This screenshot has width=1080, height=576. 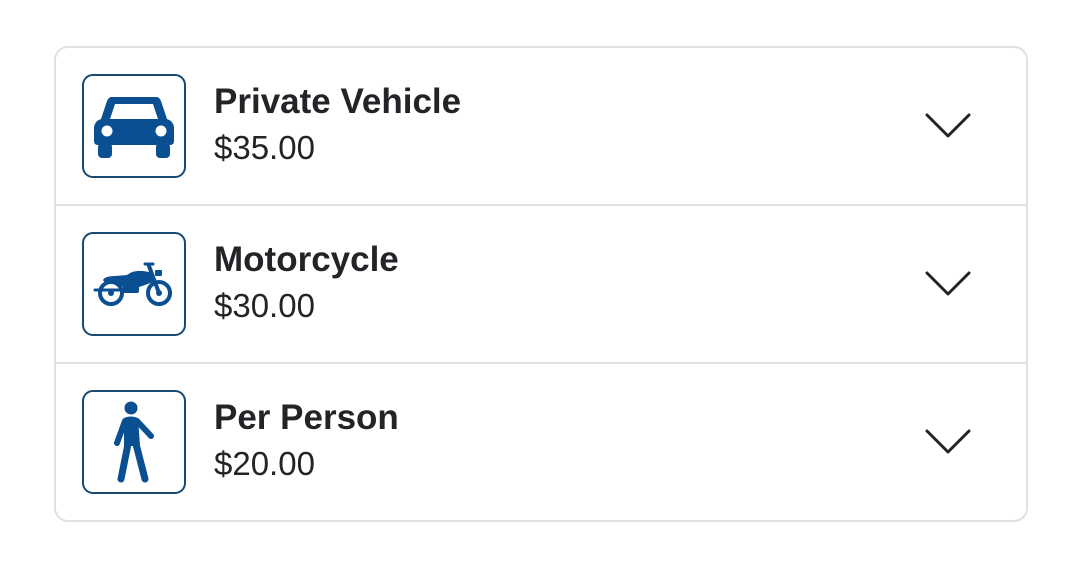 What do you see at coordinates (134, 284) in the screenshot?
I see `motorcycle-icon` at bounding box center [134, 284].